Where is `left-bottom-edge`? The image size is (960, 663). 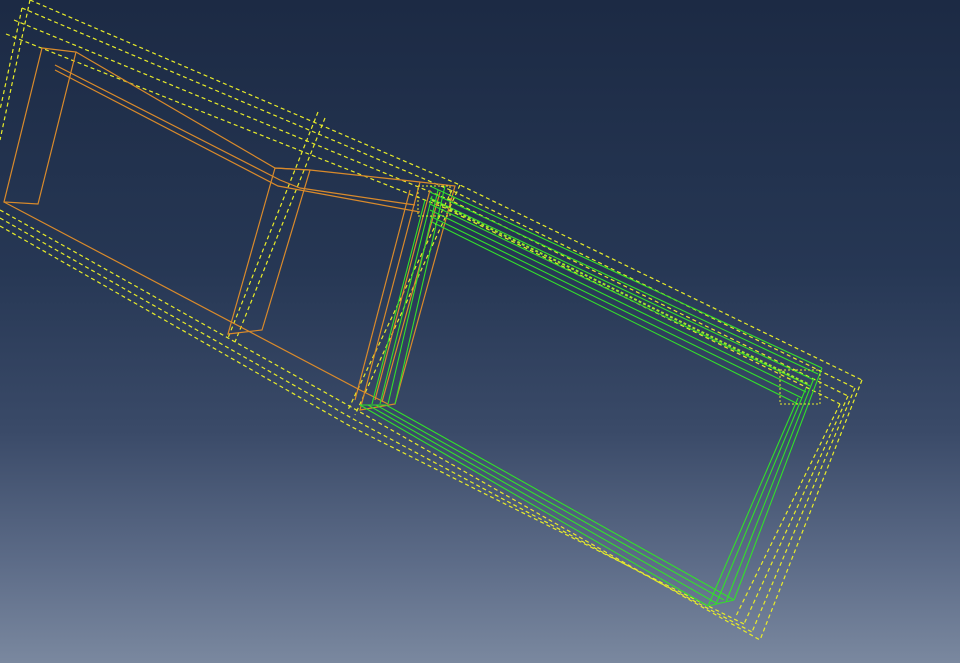 left-bottom-edge is located at coordinates (196, 303).